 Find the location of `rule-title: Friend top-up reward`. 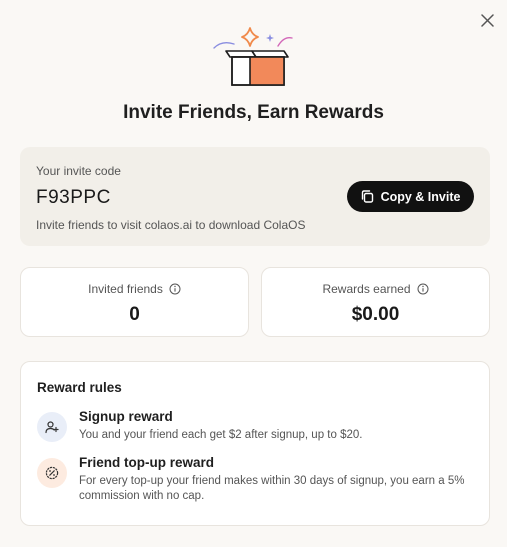

rule-title: Friend top-up reward is located at coordinates (146, 462).